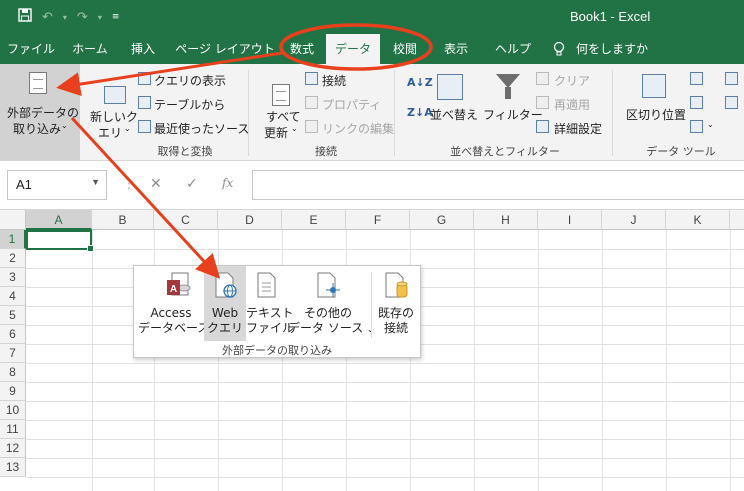 This screenshot has width=744, height=491. I want to click on tab-help: ヘルプ, so click(513, 49).